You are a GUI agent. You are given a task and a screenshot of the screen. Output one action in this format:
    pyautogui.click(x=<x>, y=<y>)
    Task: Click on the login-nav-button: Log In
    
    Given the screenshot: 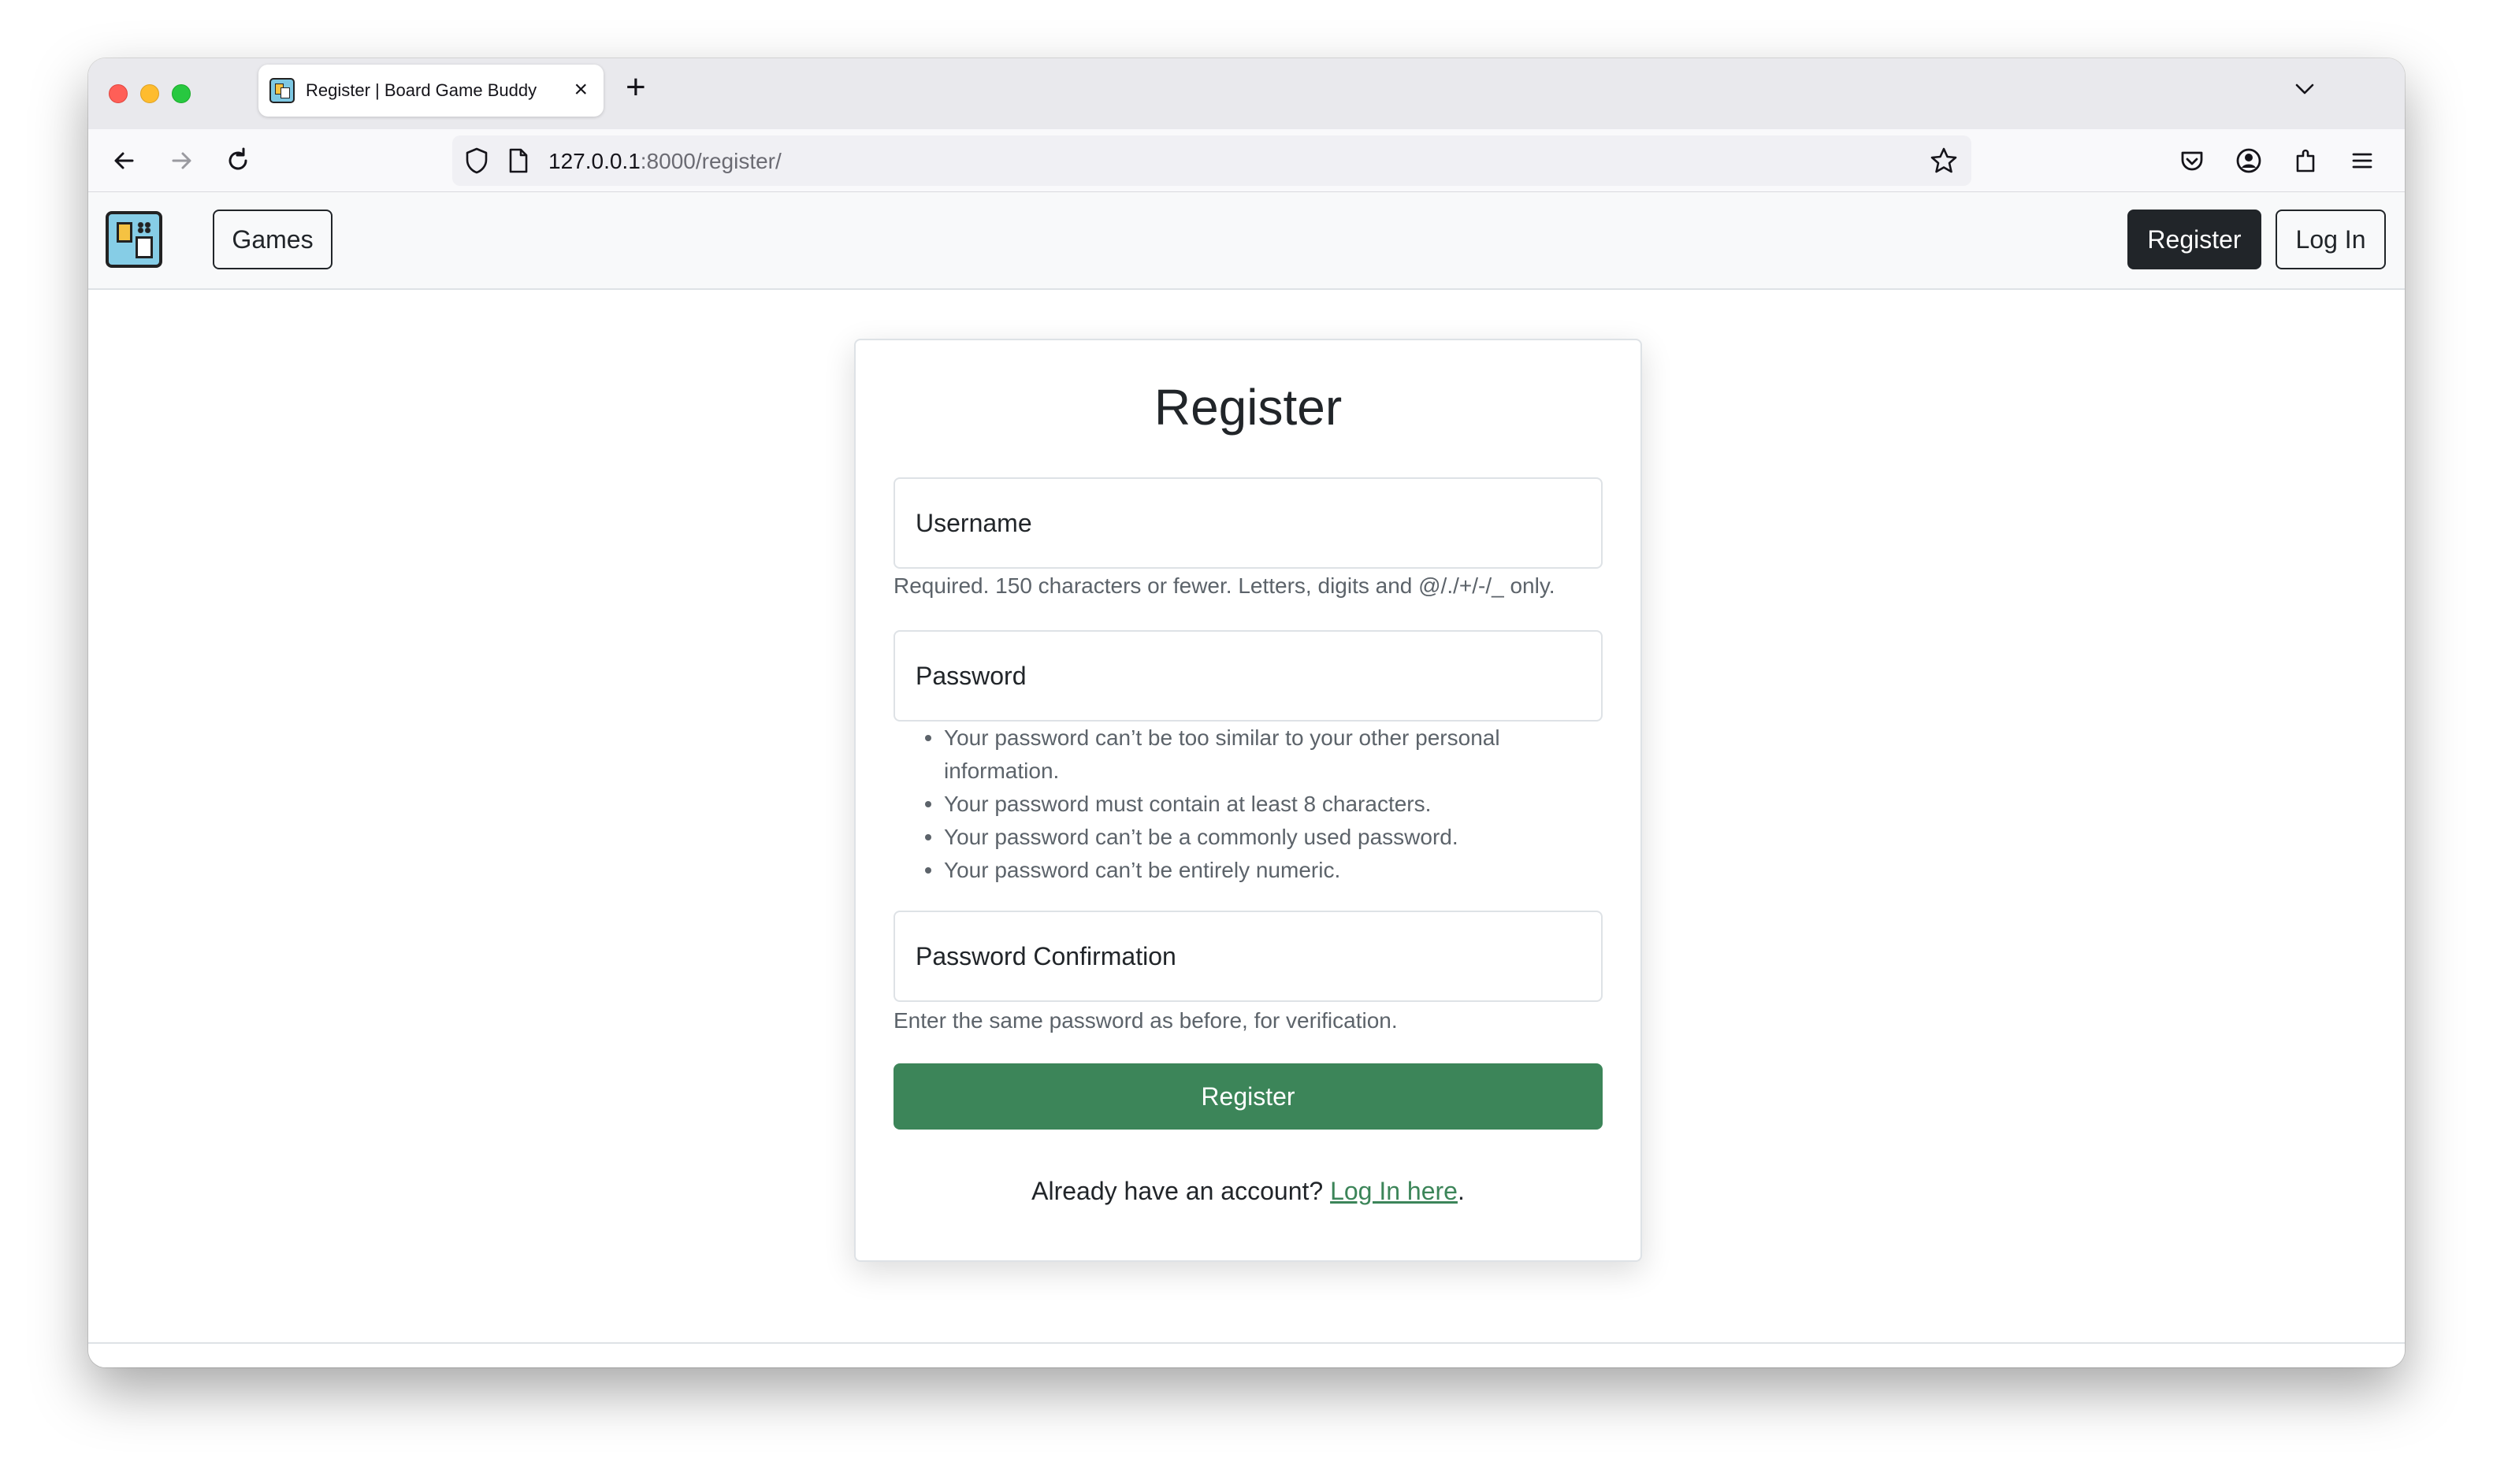 What is the action you would take?
    pyautogui.click(x=2331, y=239)
    